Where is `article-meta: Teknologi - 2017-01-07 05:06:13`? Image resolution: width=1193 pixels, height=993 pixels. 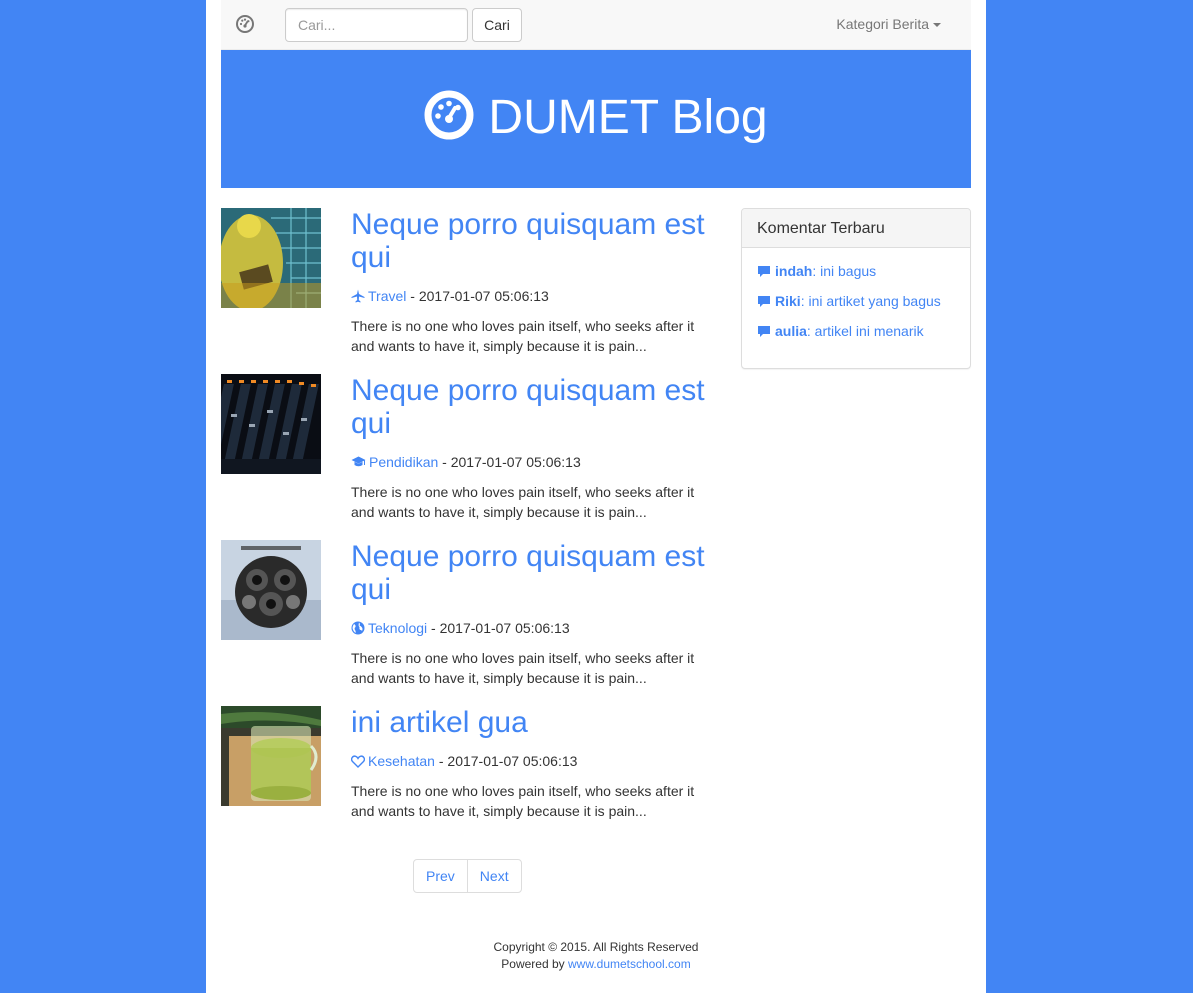
article-meta: Teknologi - 2017-01-07 05:06:13 is located at coordinates (533, 628).